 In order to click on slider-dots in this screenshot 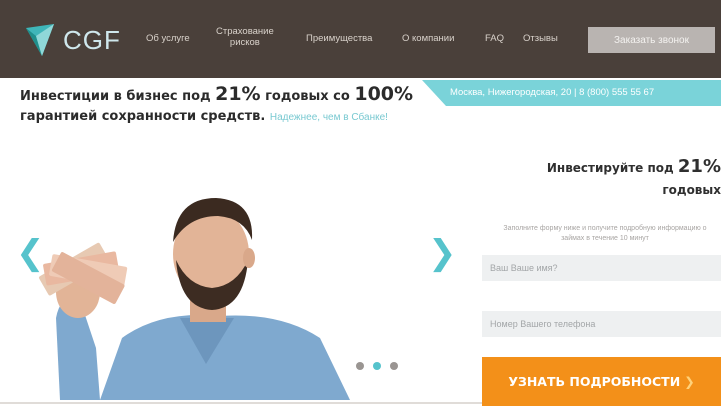, I will do `click(377, 366)`.